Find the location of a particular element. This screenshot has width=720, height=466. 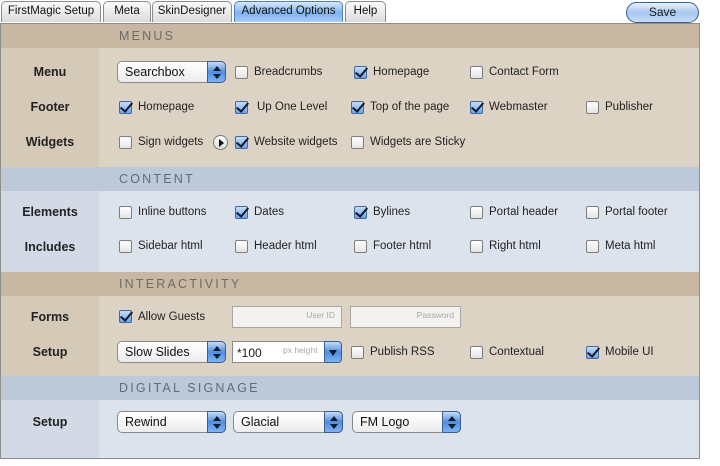

disclosure-triangle-icon is located at coordinates (220, 142).